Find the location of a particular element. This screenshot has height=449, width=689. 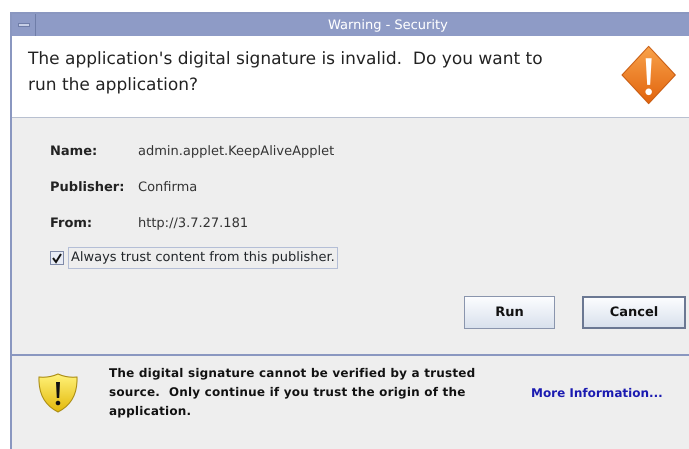

footer-message: The digital signature cannot be verified by a trusted source. Only continue if you trust the origin of the application. is located at coordinates (292, 392).